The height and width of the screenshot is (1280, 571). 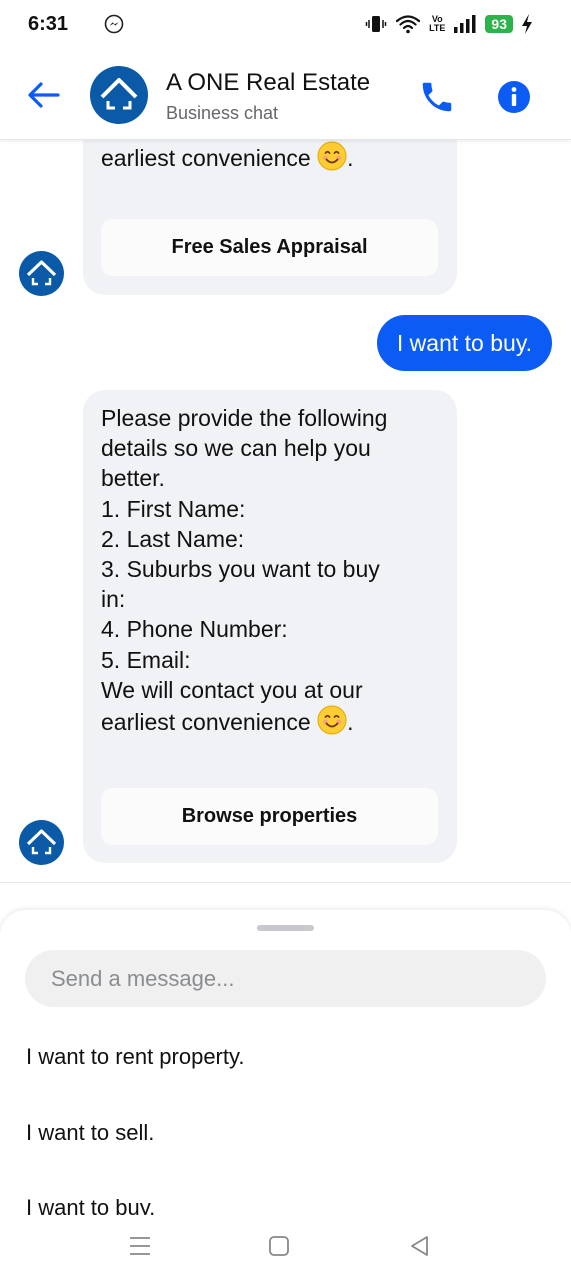 I want to click on chat-subtitle: Business chat, so click(x=222, y=113).